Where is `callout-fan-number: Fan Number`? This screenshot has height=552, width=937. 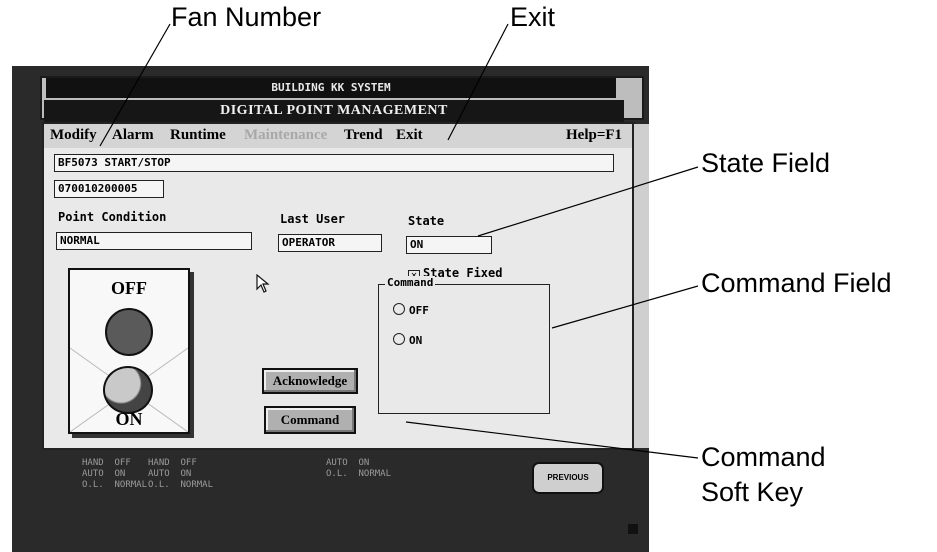 callout-fan-number: Fan Number is located at coordinates (246, 17).